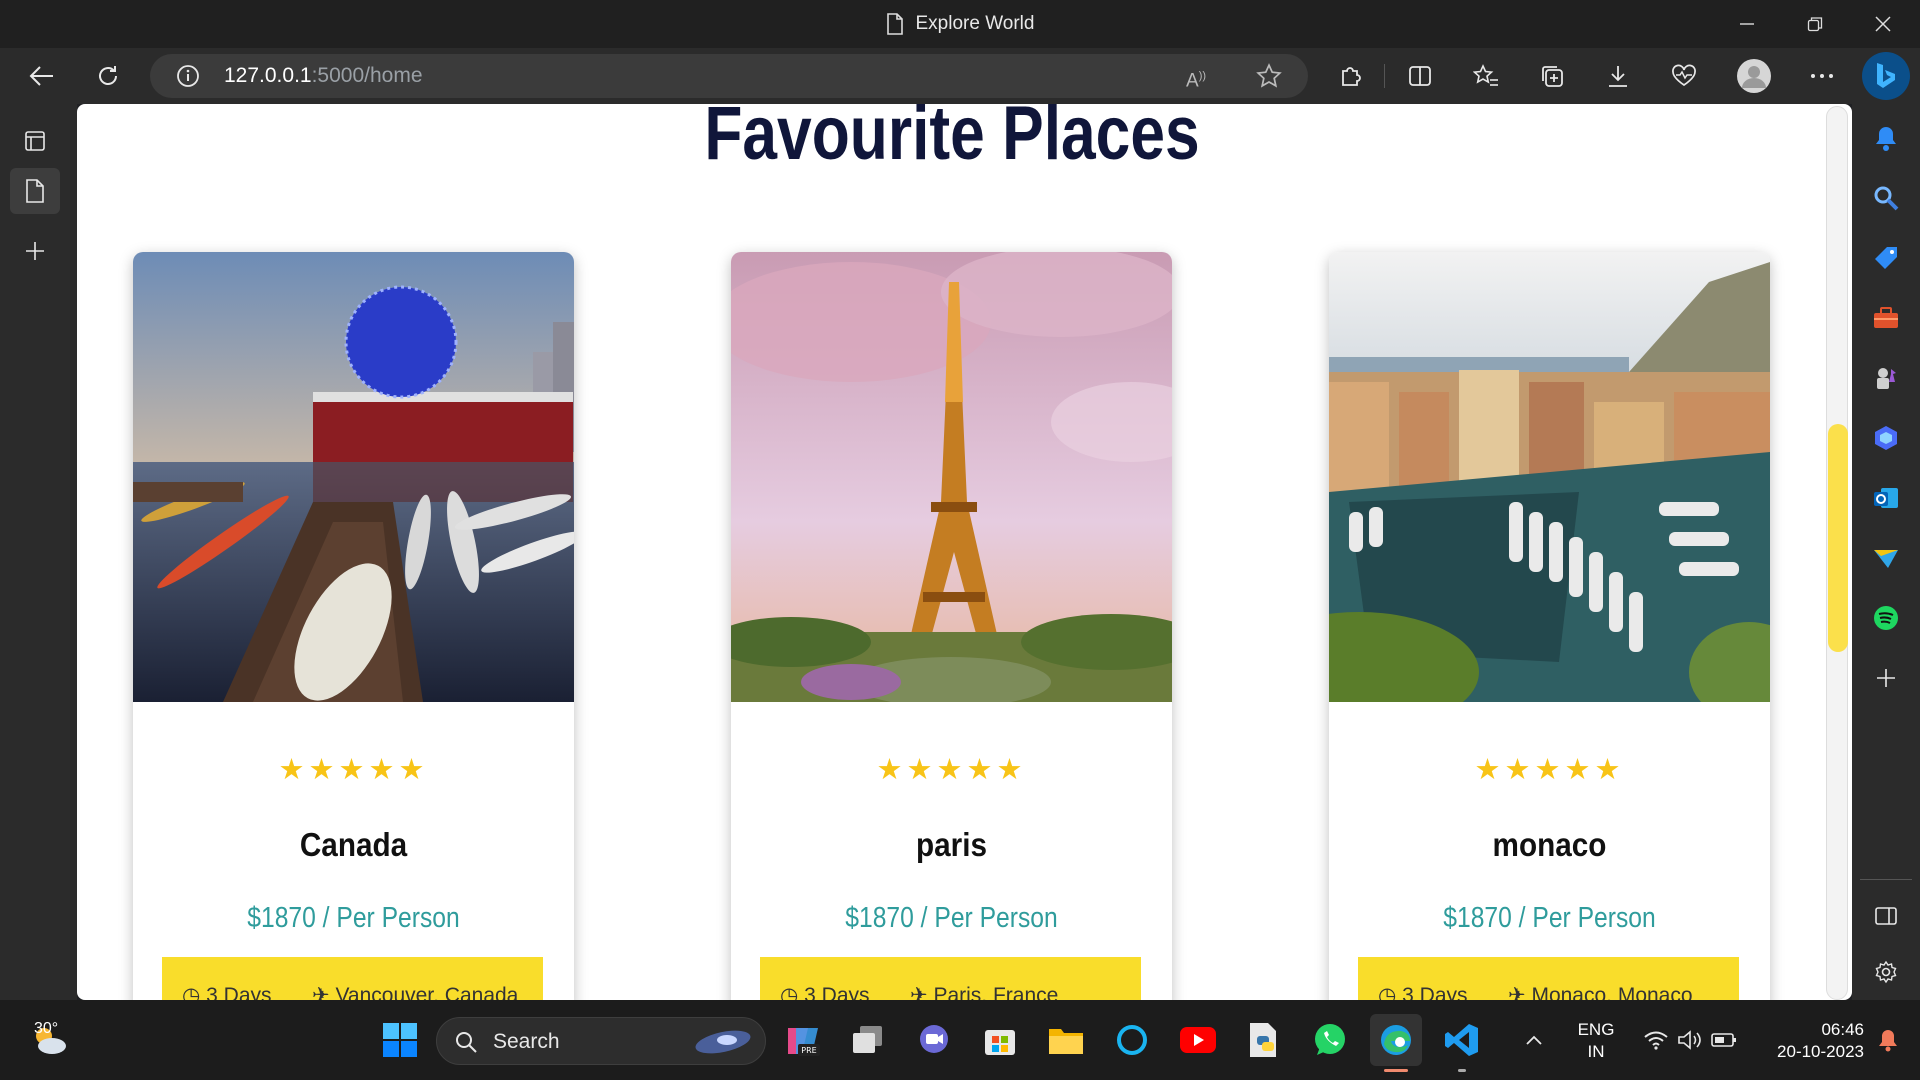 Image resolution: width=1920 pixels, height=1080 pixels. Describe the element at coordinates (1886, 378) in the screenshot. I see `sidebar-games` at that location.